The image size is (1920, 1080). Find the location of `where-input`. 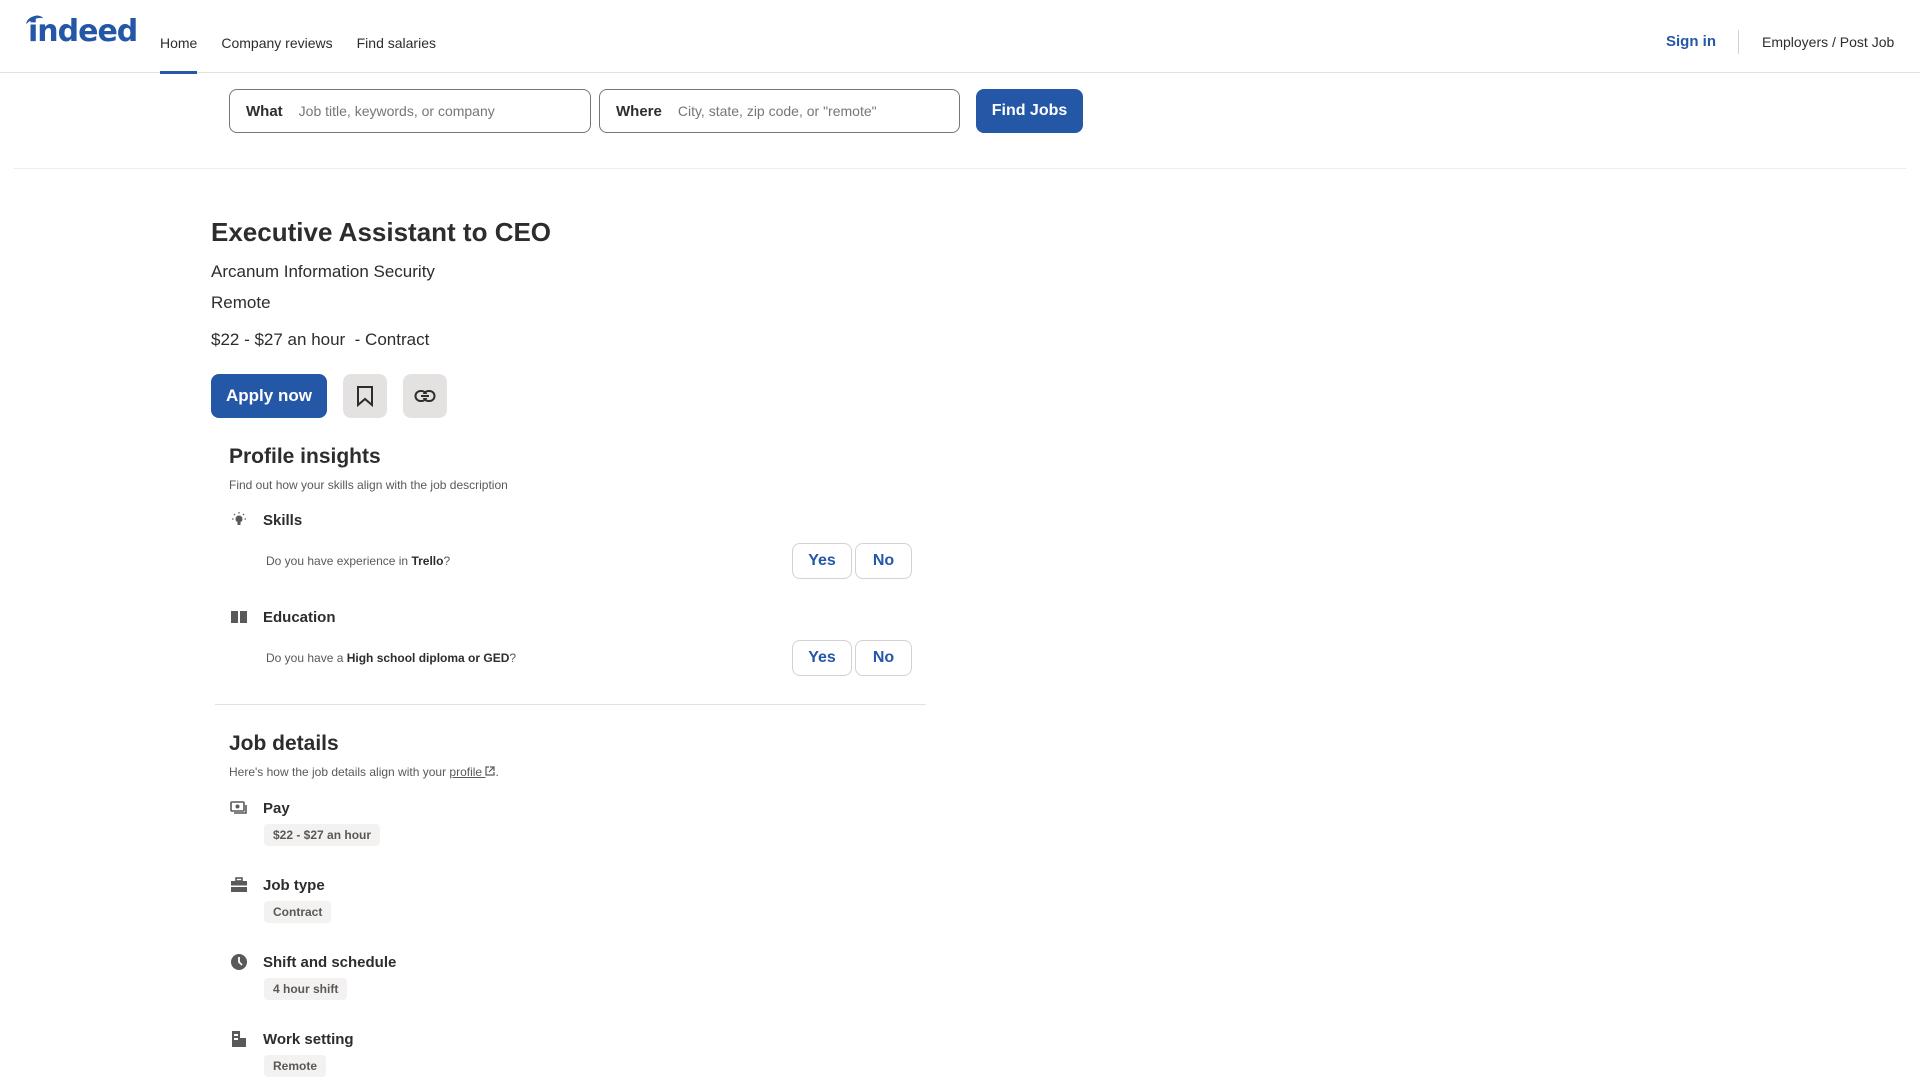

where-input is located at coordinates (792, 111).